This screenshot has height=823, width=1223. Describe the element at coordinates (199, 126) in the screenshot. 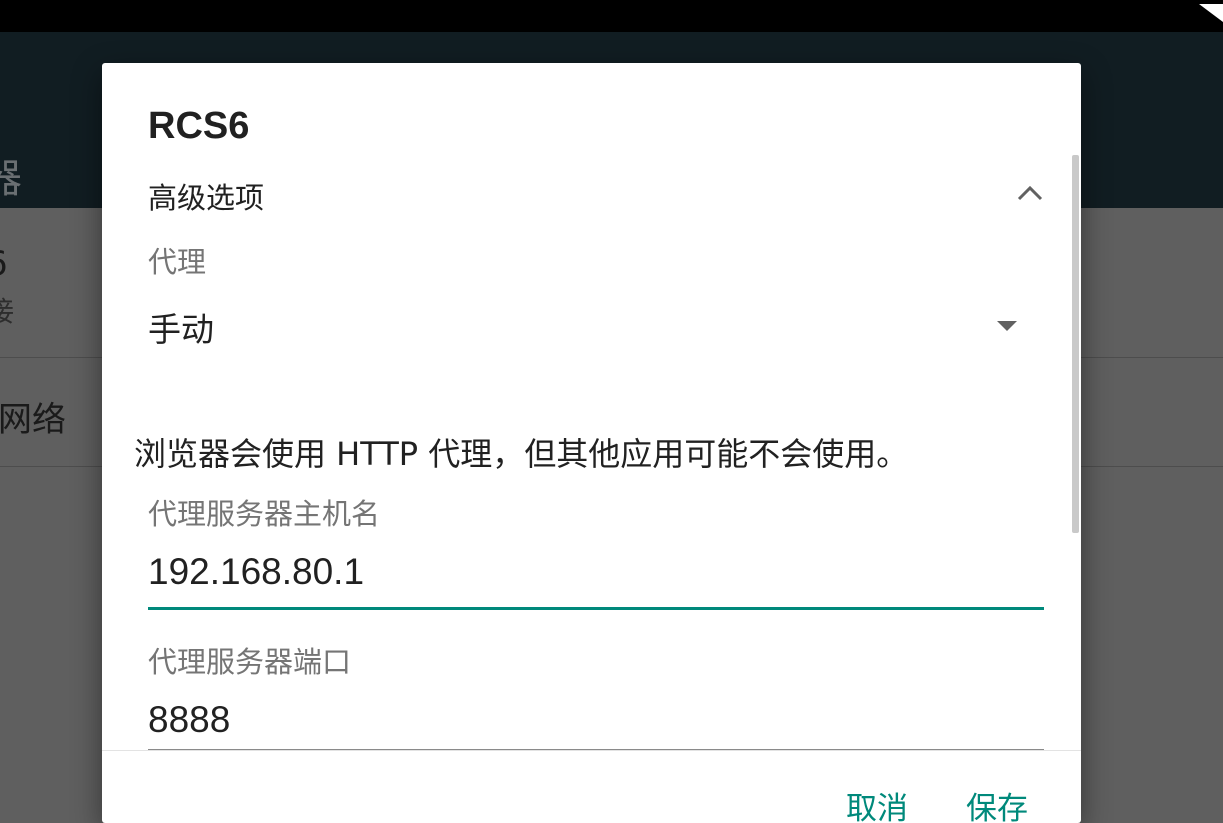

I see `dialog-title: RCS6` at that location.